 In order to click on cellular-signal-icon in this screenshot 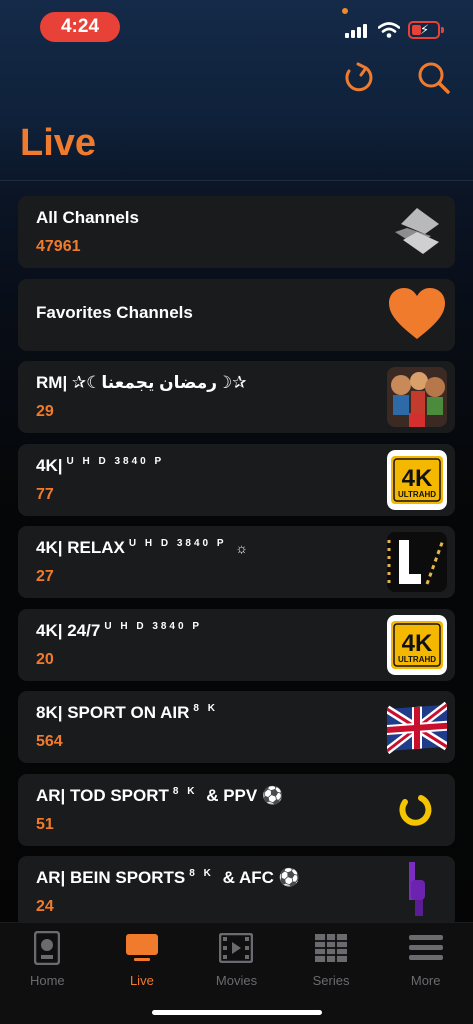, I will do `click(358, 30)`.